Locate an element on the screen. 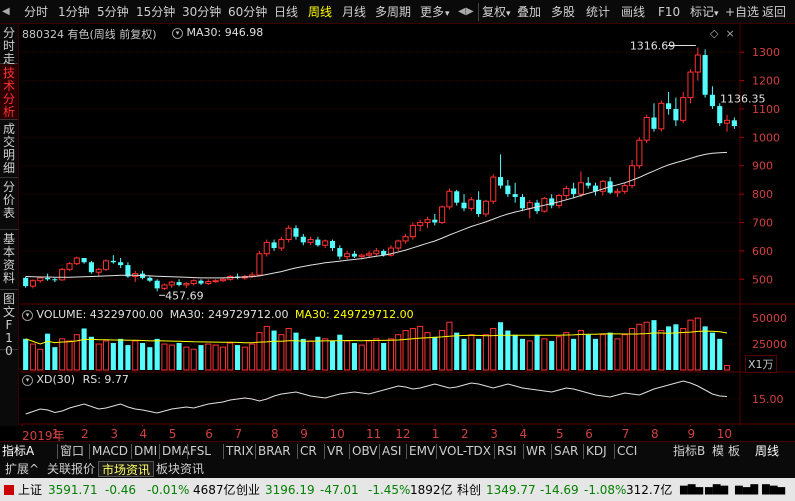 The width and height of the screenshot is (795, 501). tab-weekly: 周线 is located at coordinates (320, 12).